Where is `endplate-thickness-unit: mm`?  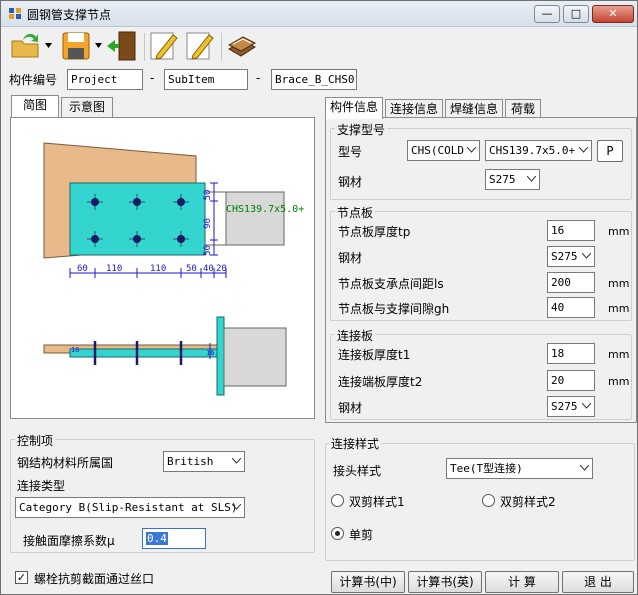
endplate-thickness-unit: mm is located at coordinates (619, 381).